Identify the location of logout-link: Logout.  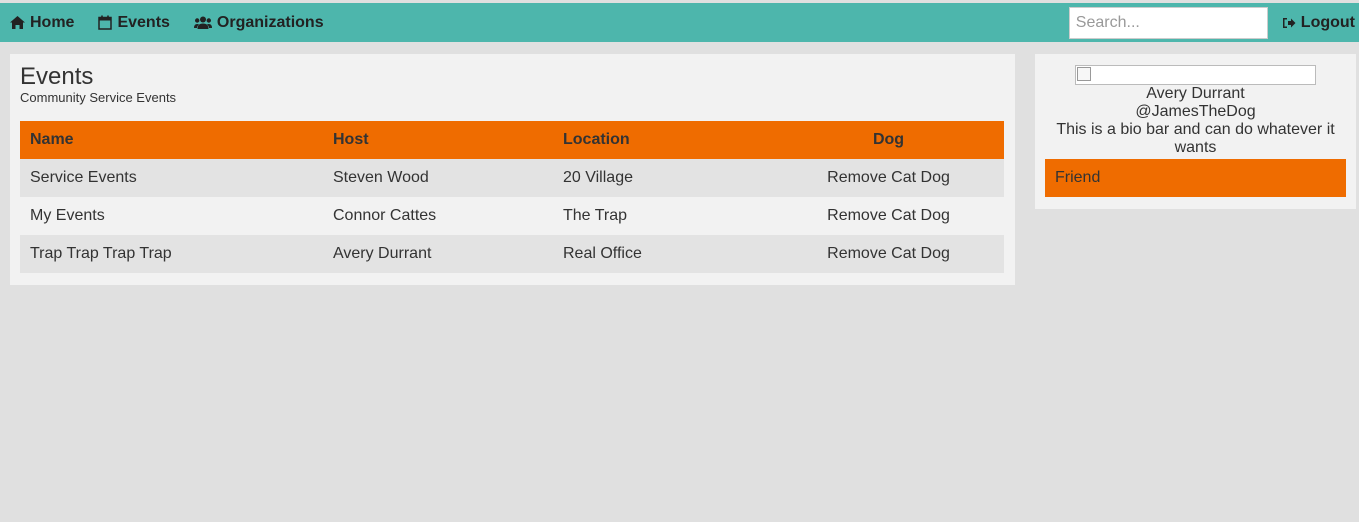
(1318, 23).